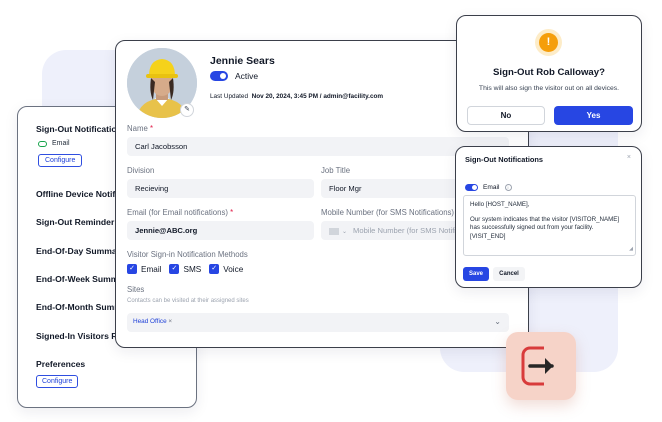 This screenshot has width=662, height=422. I want to click on sites-label: Sites, so click(136, 289).